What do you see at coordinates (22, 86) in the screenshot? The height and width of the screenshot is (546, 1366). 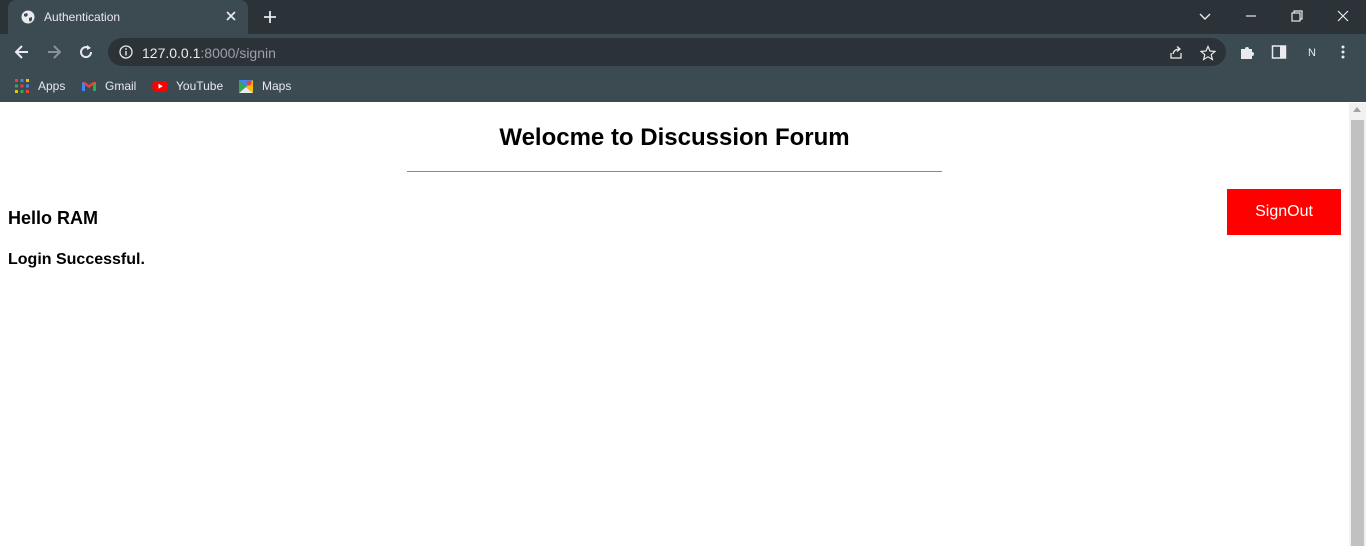 I see `apps-grid-icon` at bounding box center [22, 86].